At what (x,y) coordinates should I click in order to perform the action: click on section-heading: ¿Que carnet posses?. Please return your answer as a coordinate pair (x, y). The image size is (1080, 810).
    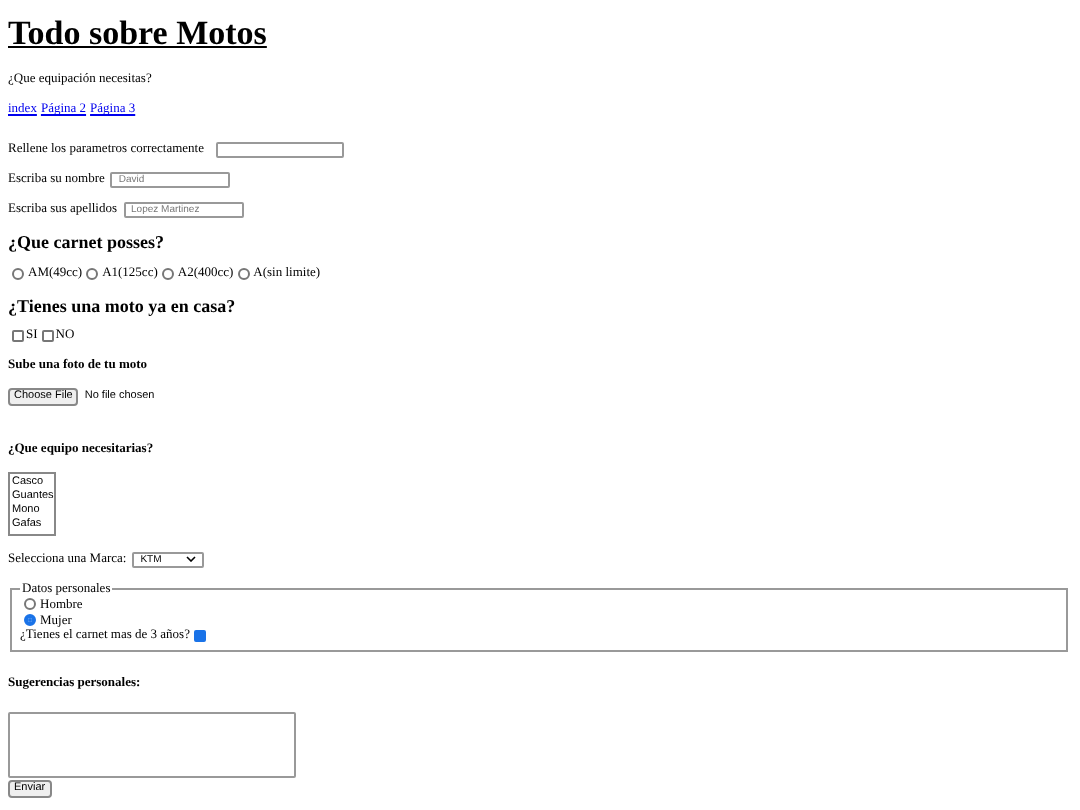
    Looking at the image, I should click on (87, 242).